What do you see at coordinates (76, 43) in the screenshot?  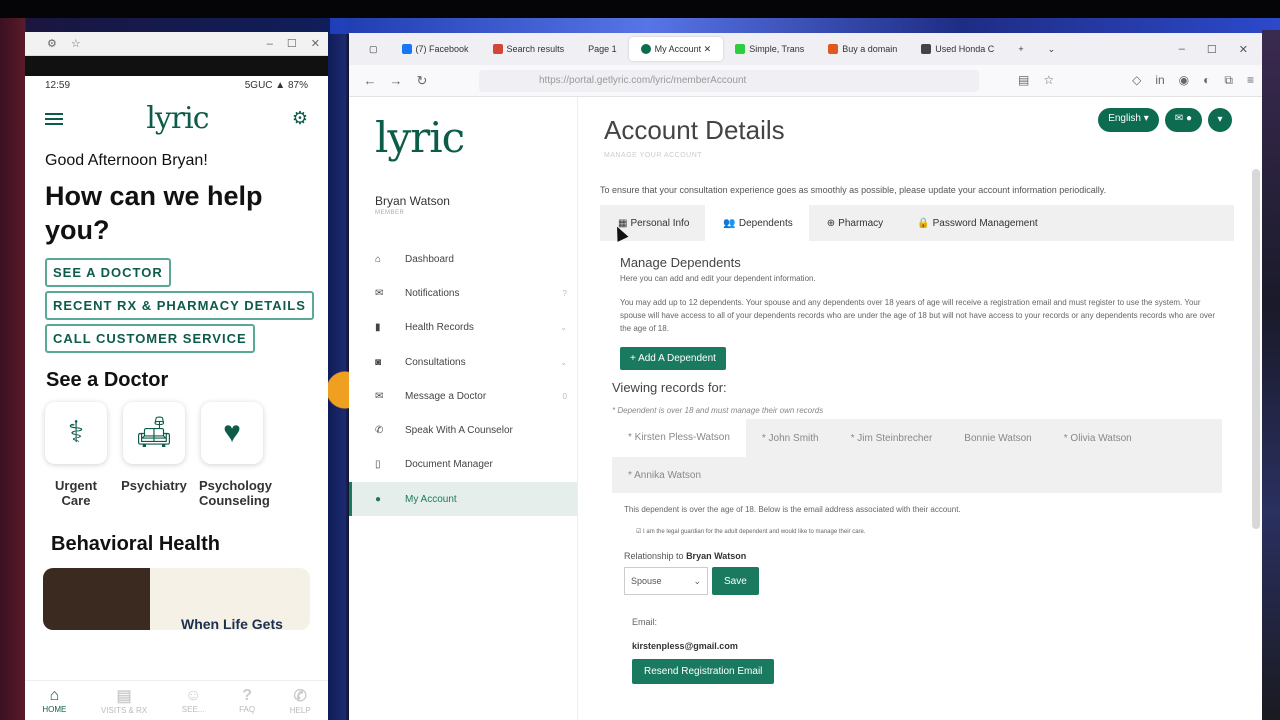 I see `pin-icon: ☆` at bounding box center [76, 43].